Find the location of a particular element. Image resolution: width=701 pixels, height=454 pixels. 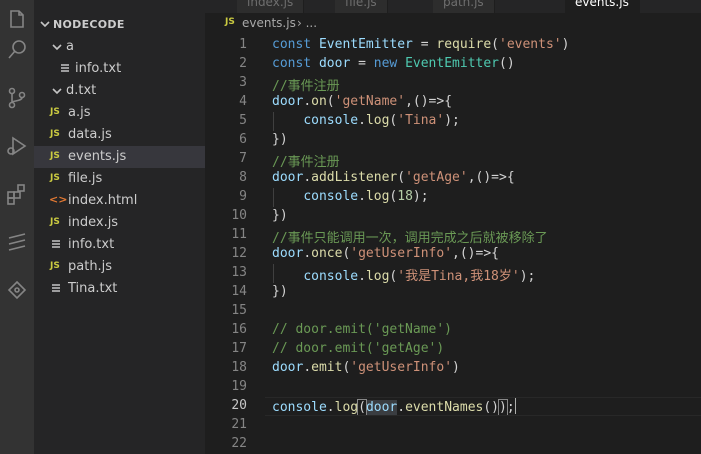

code-line: 9 console.log(18); is located at coordinates (453, 197).